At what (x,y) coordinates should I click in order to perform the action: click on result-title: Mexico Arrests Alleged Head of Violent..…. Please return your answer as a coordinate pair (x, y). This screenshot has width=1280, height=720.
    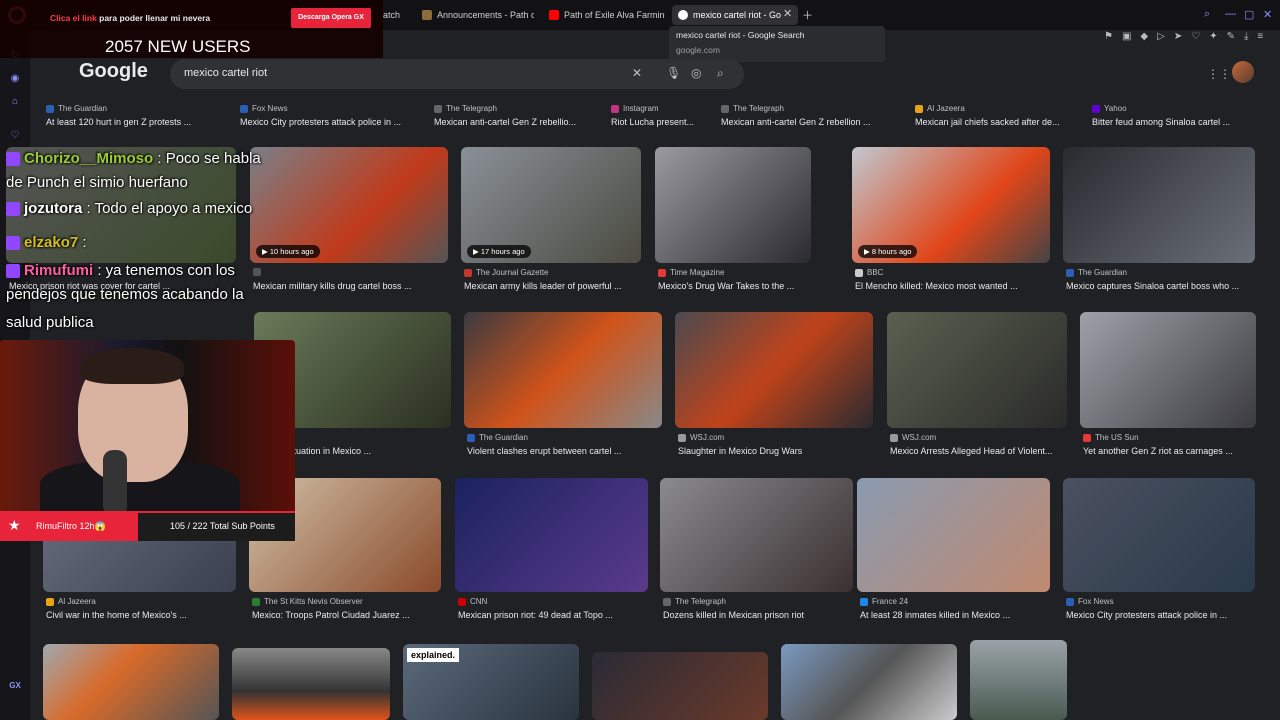
    Looking at the image, I should click on (980, 451).